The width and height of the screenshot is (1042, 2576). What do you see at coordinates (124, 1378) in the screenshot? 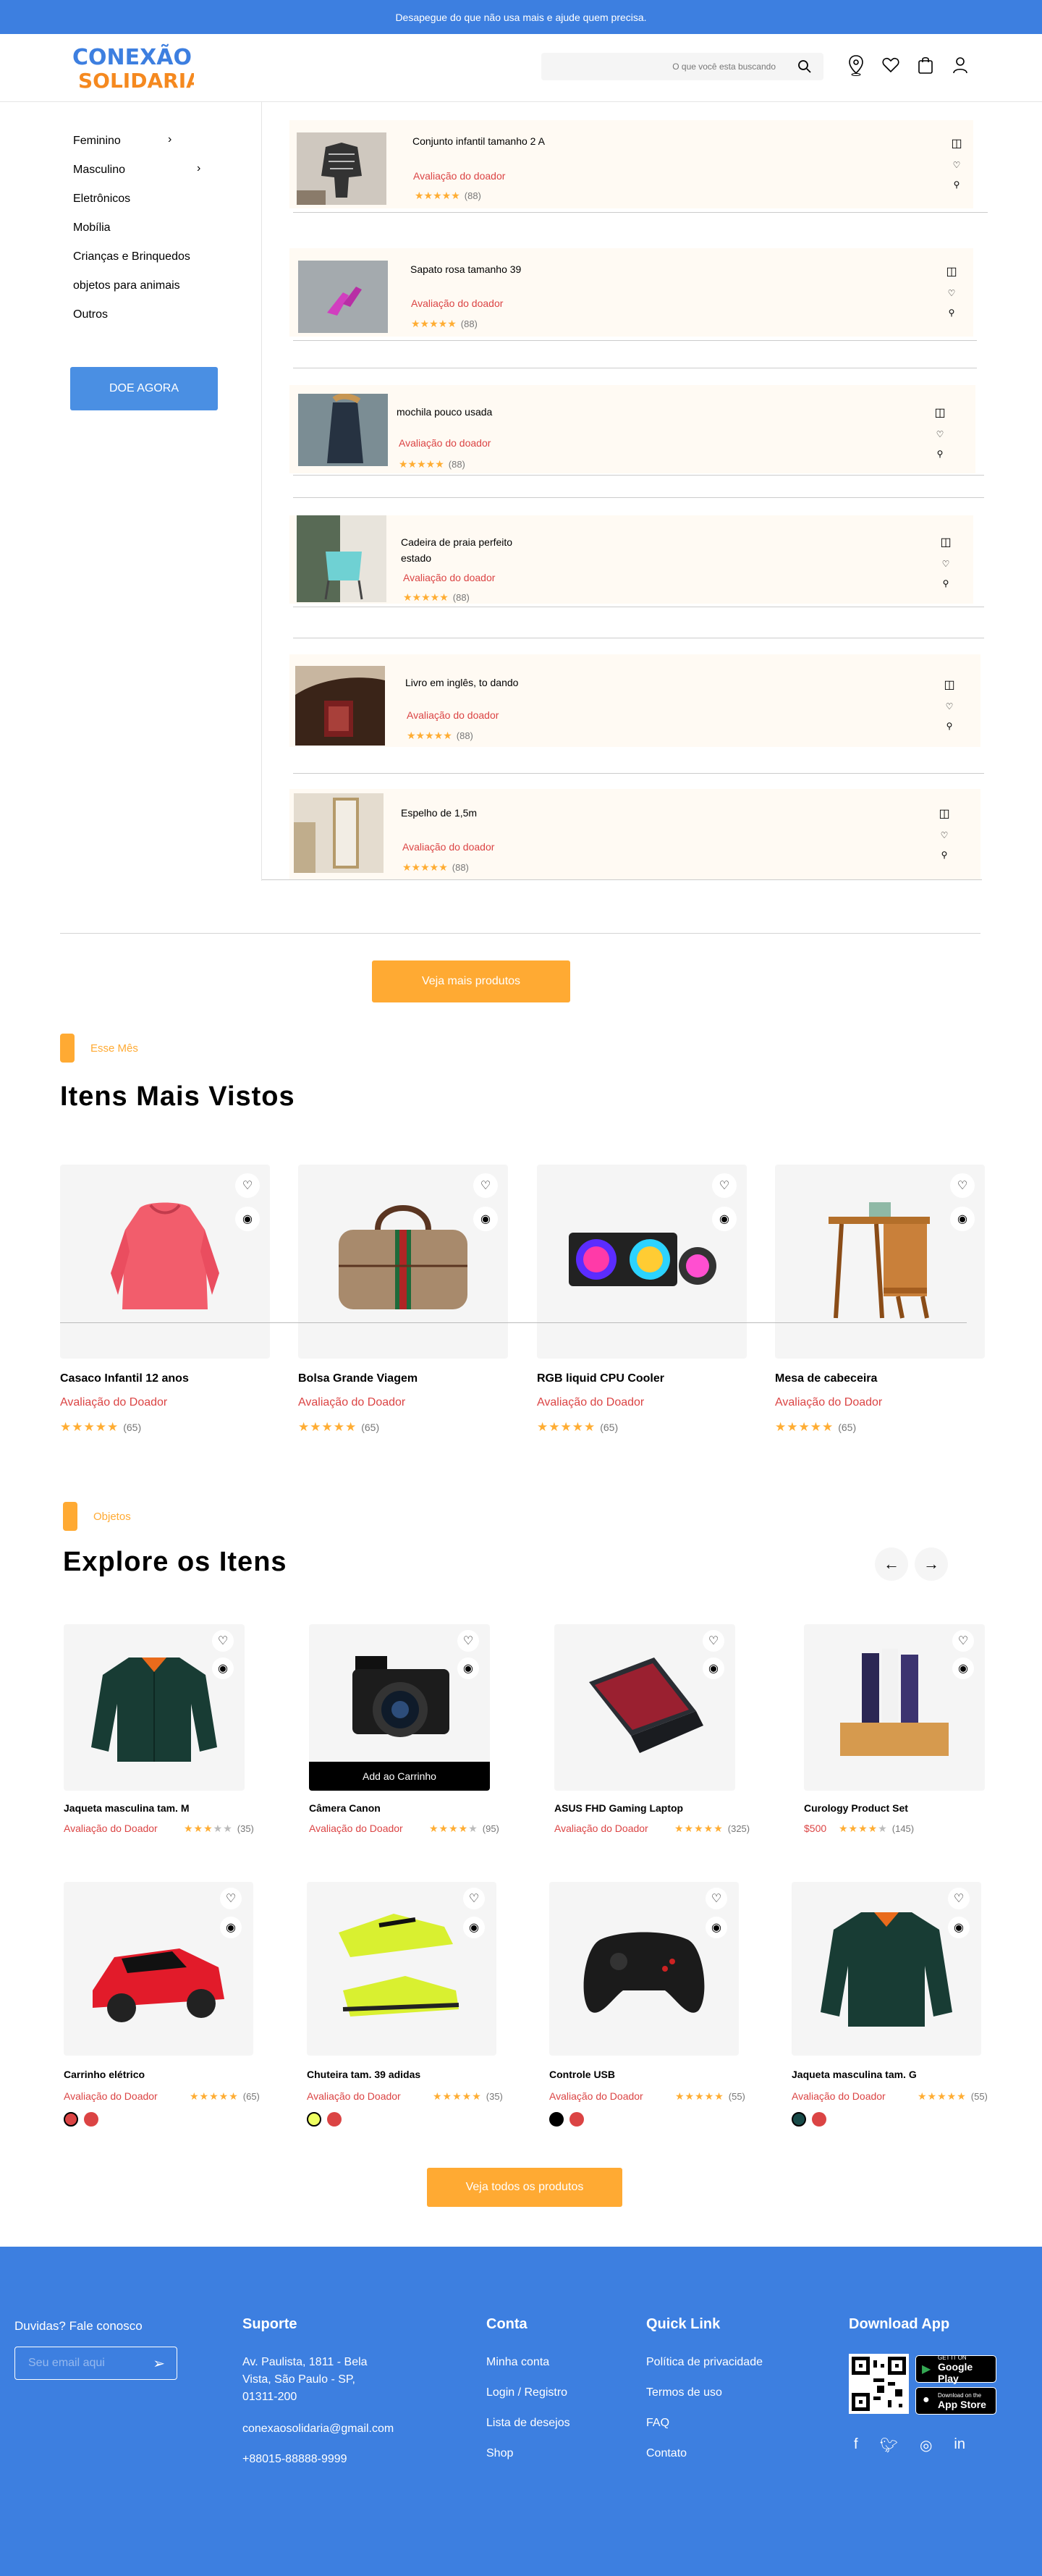
I see `product-name: Casaco Infantil 12 anos` at bounding box center [124, 1378].